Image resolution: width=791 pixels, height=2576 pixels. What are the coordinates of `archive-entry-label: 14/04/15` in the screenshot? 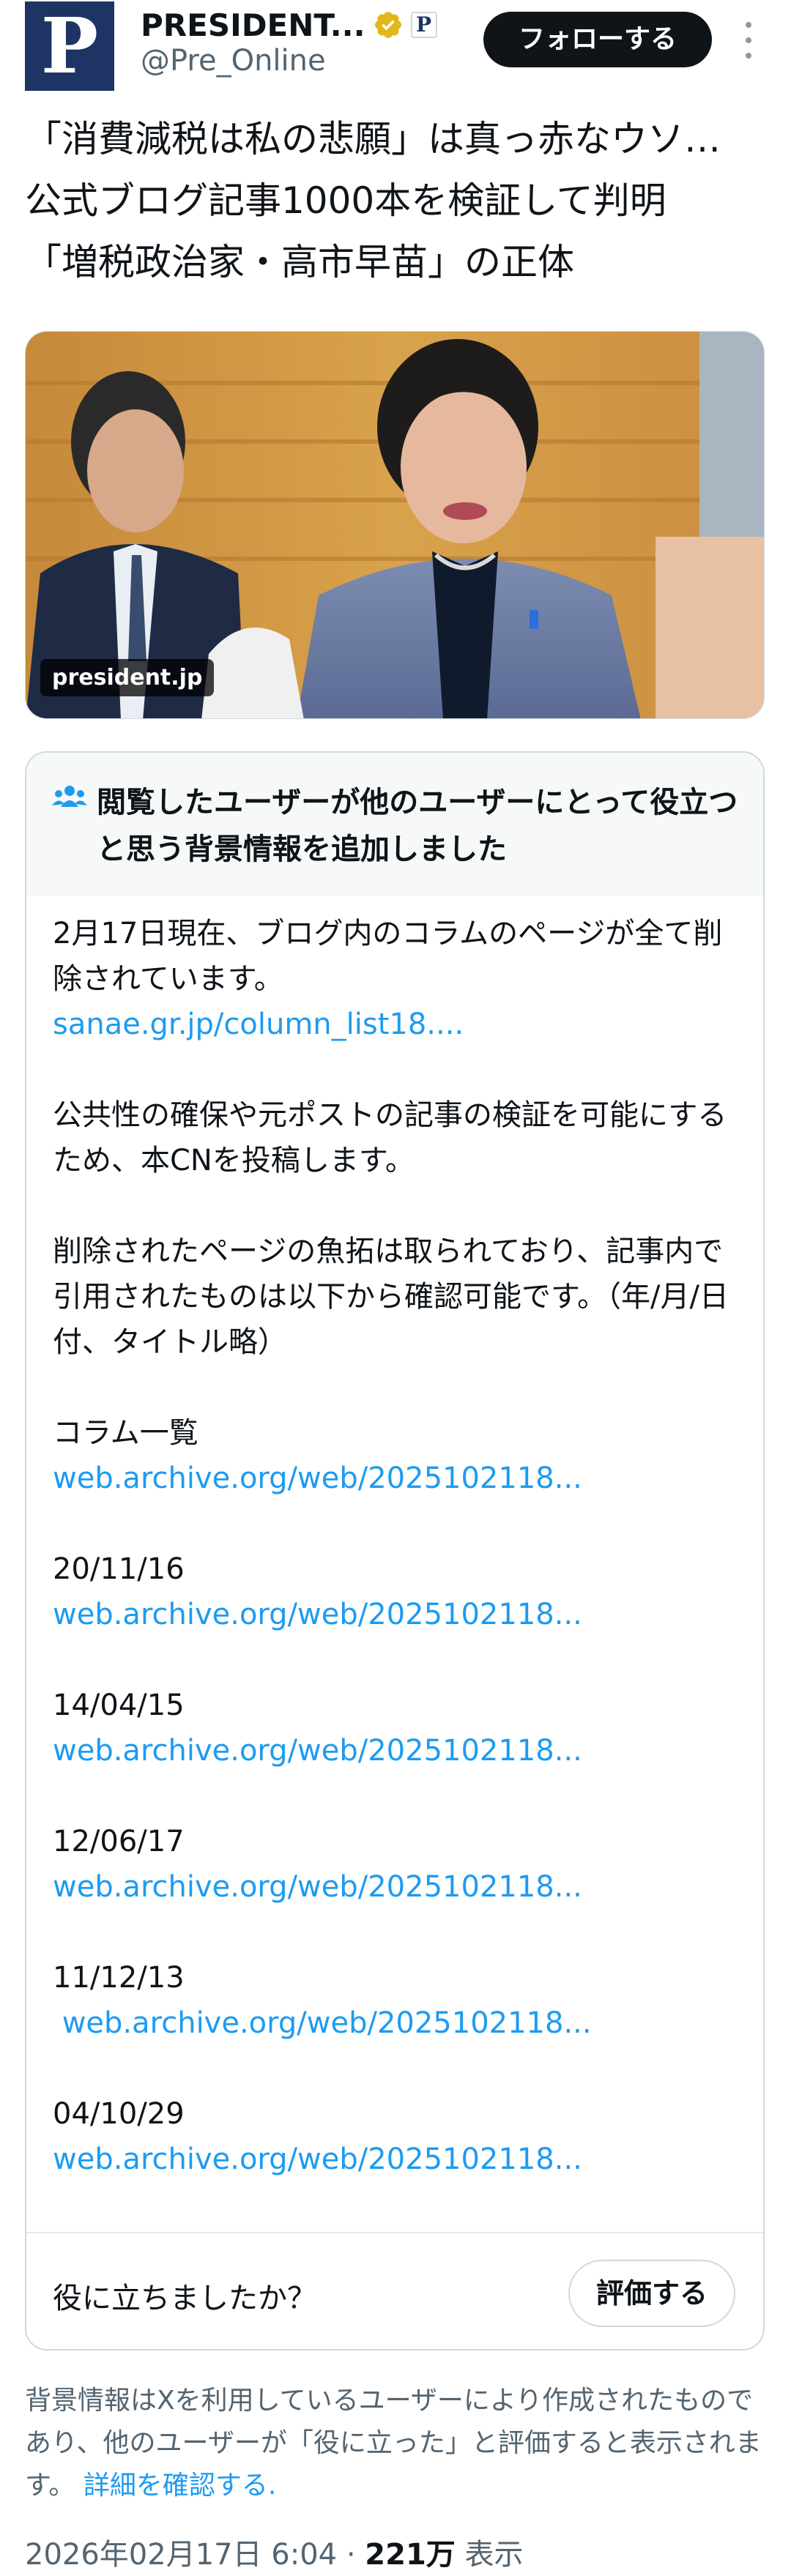 It's located at (119, 1705).